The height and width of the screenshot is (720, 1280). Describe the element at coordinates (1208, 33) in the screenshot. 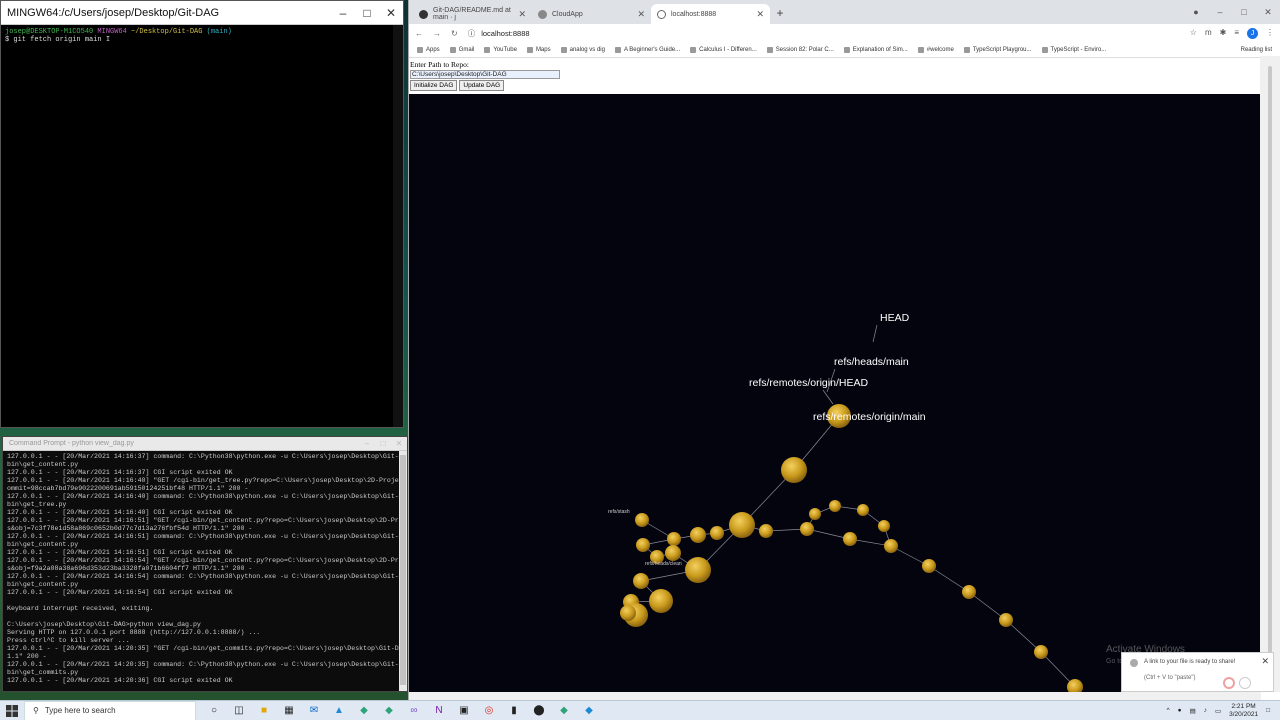

I see `extension-m-icon: m` at that location.